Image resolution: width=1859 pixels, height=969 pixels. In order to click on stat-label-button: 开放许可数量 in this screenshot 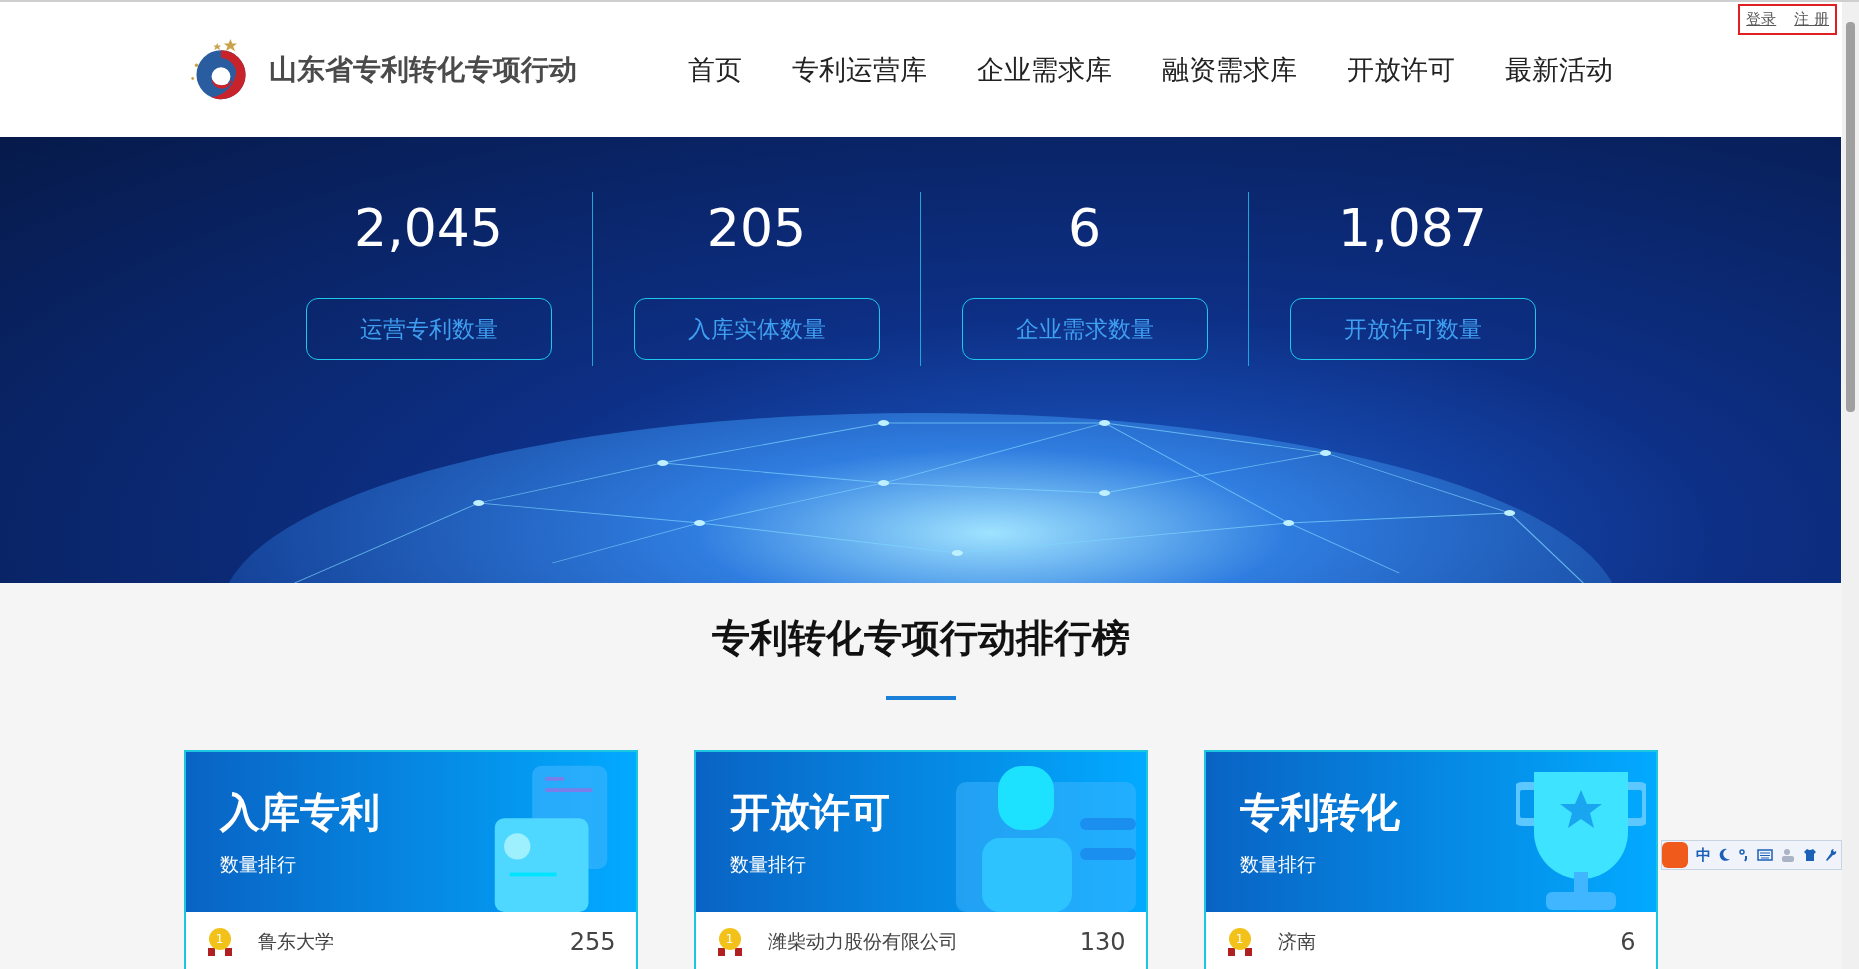, I will do `click(1412, 329)`.